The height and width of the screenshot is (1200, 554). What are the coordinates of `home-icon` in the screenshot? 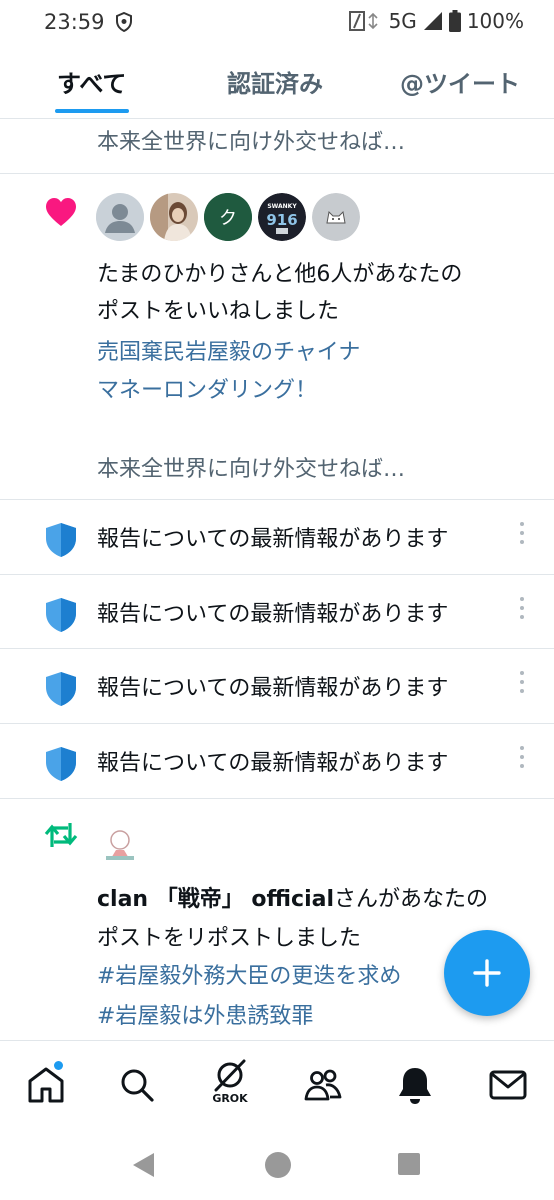 It's located at (46, 1085).